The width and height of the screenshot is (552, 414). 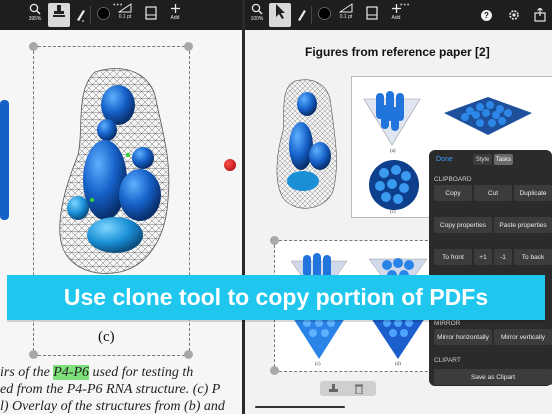 What do you see at coordinates (453, 193) in the screenshot?
I see `copy-button: Copy` at bounding box center [453, 193].